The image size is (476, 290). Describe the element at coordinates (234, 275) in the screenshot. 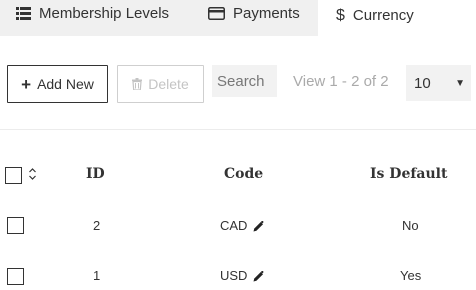

I see `row-code-text: USD` at that location.